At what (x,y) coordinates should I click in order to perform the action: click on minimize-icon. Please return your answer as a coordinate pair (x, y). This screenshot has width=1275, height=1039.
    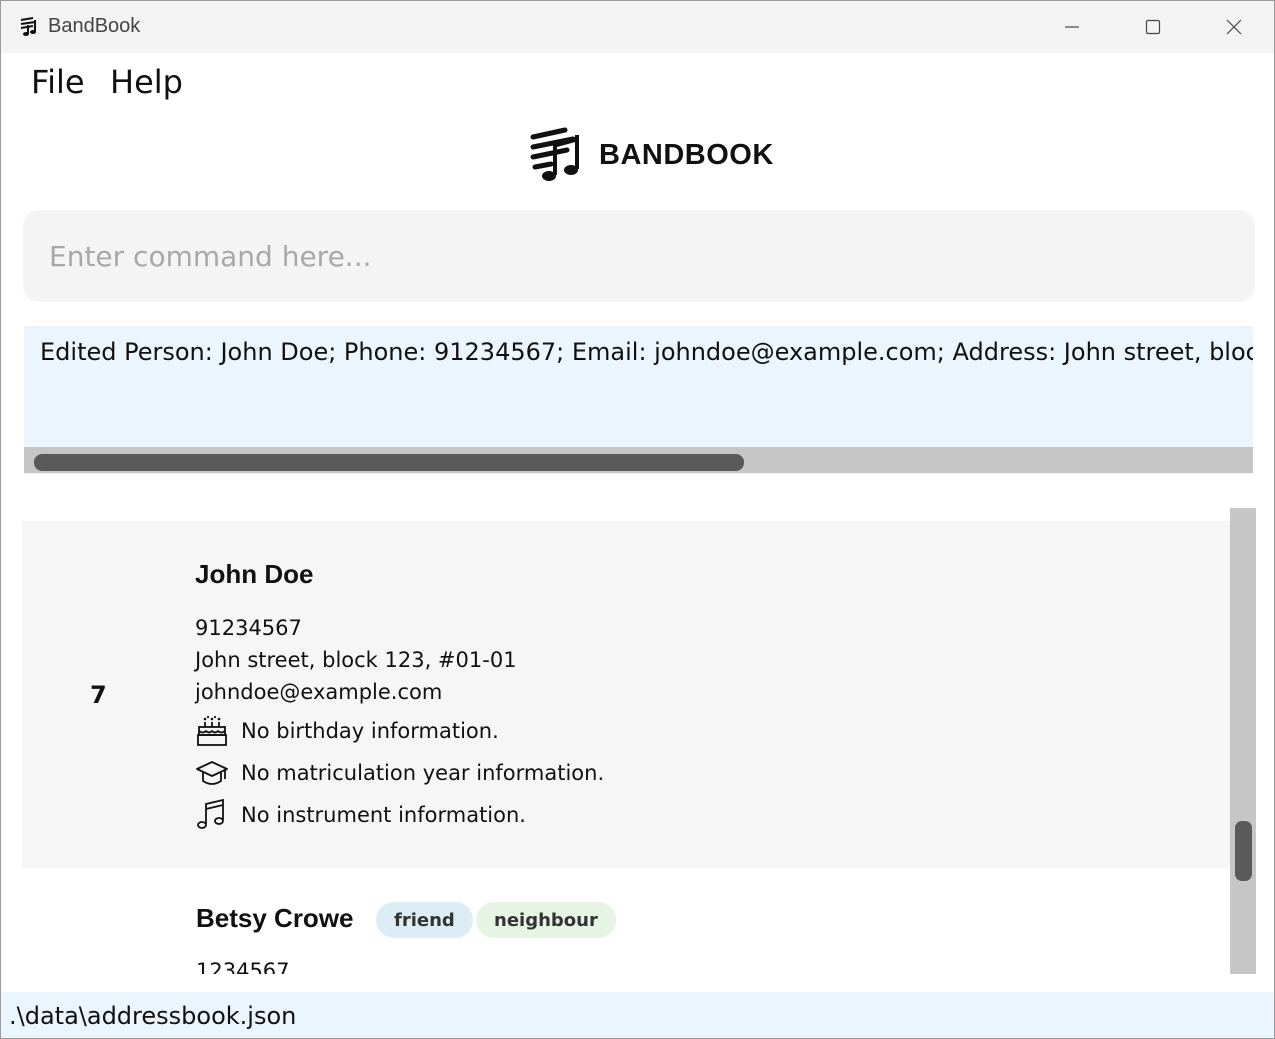
    Looking at the image, I should click on (1072, 27).